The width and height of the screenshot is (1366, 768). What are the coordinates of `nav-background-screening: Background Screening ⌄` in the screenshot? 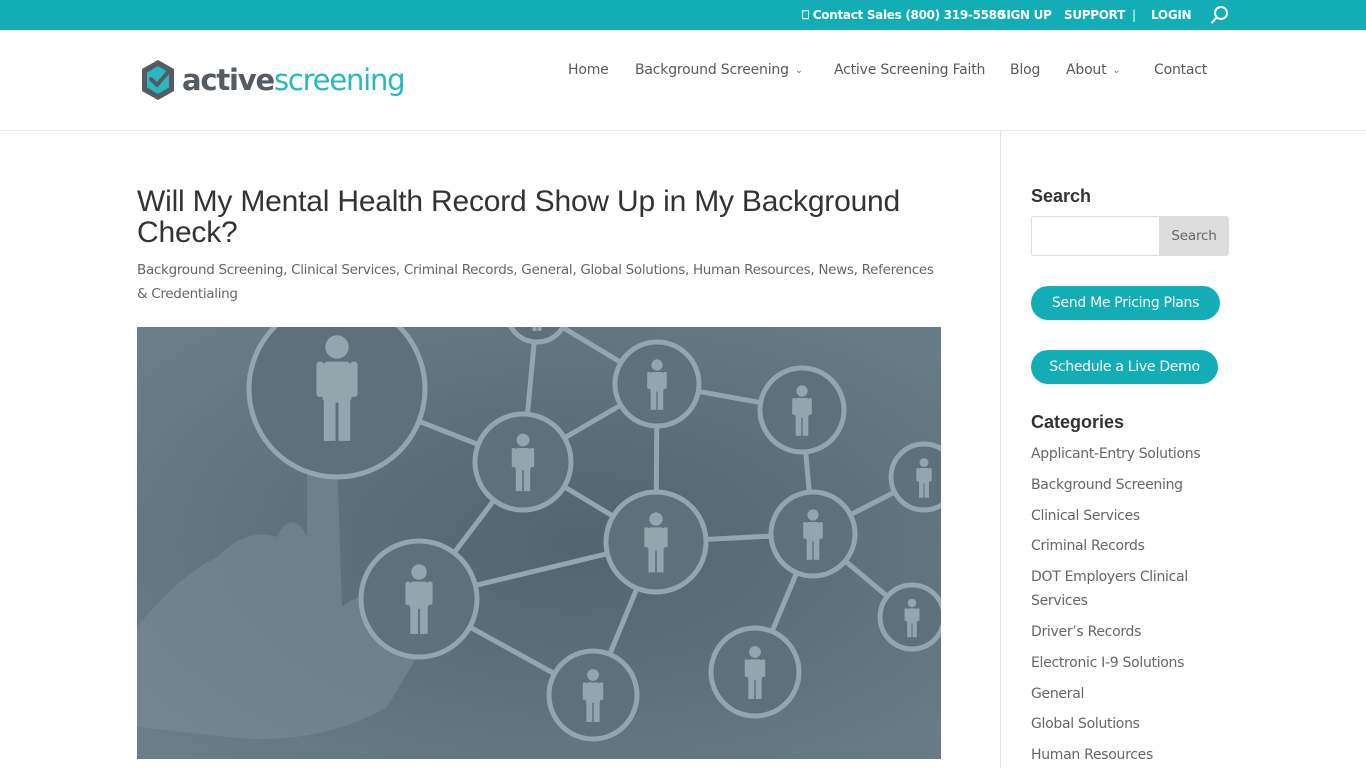 It's located at (719, 71).